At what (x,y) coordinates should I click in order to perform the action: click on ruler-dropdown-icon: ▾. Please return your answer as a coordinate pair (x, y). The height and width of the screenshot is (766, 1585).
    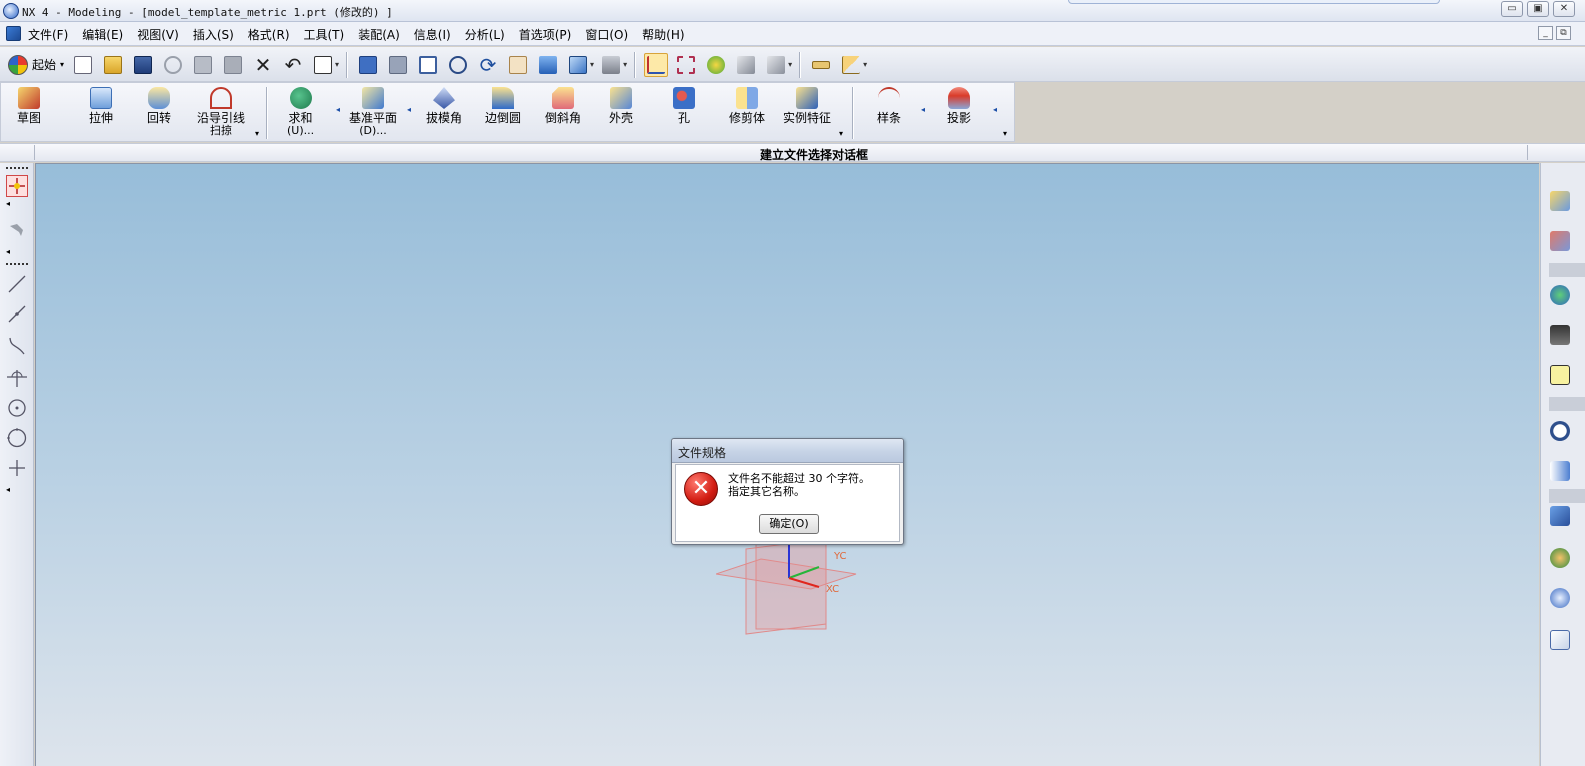
    Looking at the image, I should click on (865, 64).